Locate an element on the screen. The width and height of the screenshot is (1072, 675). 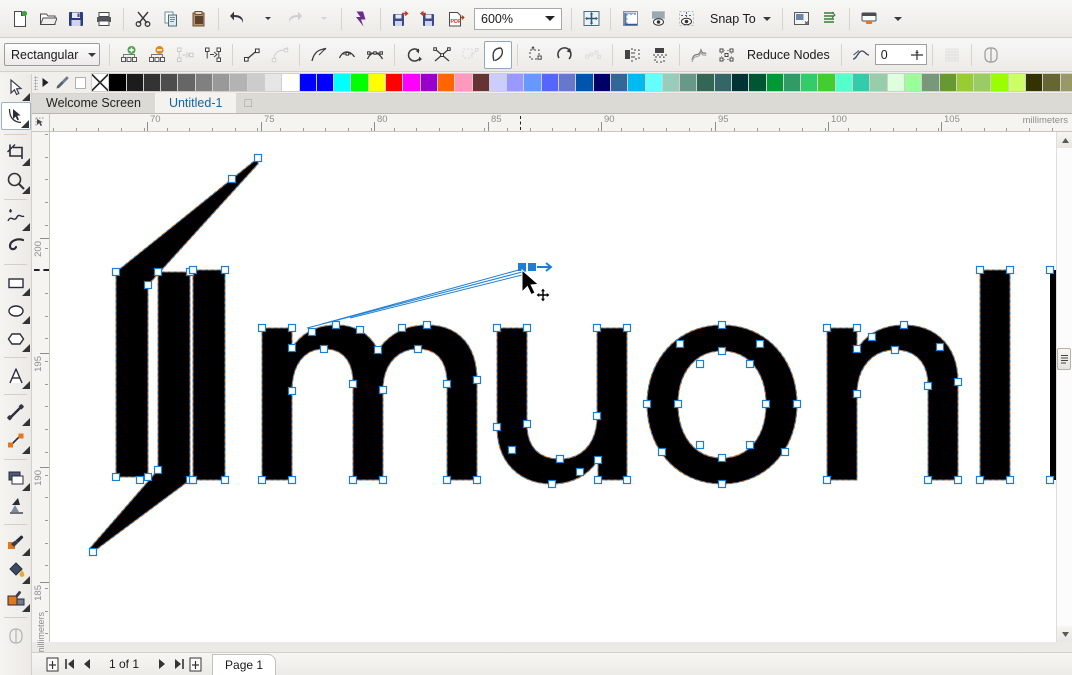
guideline-marker is located at coordinates (520, 123).